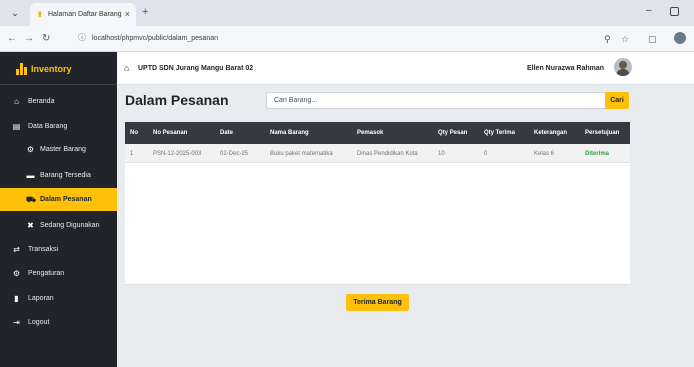 The width and height of the screenshot is (694, 367). Describe the element at coordinates (16, 322) in the screenshot. I see `logout-icon: ⇥` at that location.